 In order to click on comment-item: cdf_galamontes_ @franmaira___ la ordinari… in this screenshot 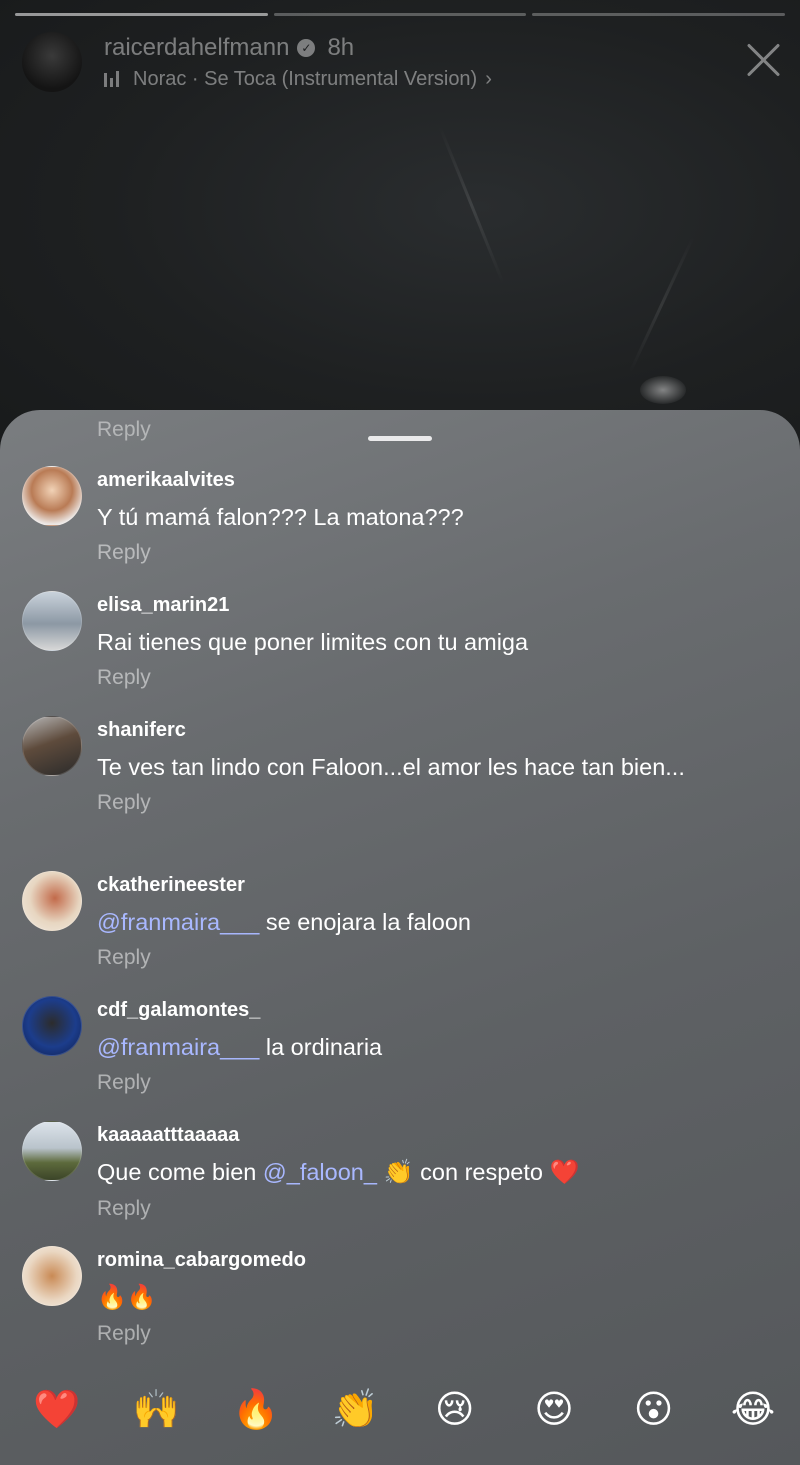, I will do `click(401, 1045)`.